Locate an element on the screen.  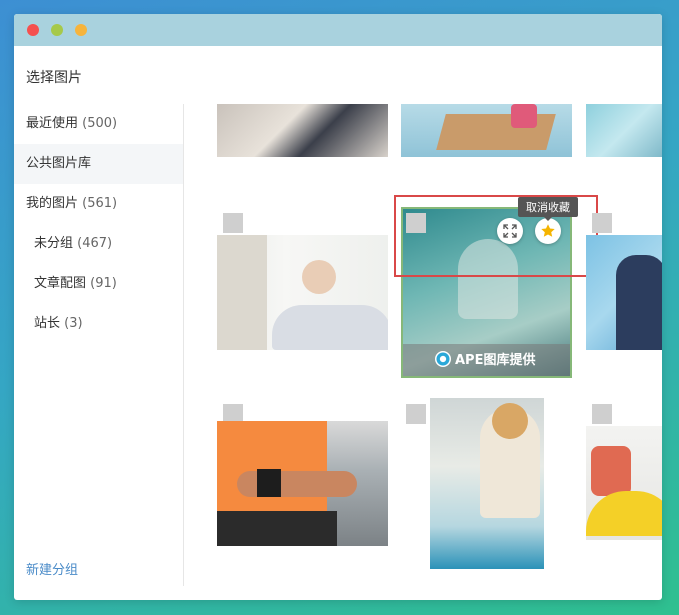
sidebar-item-label: 我的图片 is located at coordinates (52, 203).